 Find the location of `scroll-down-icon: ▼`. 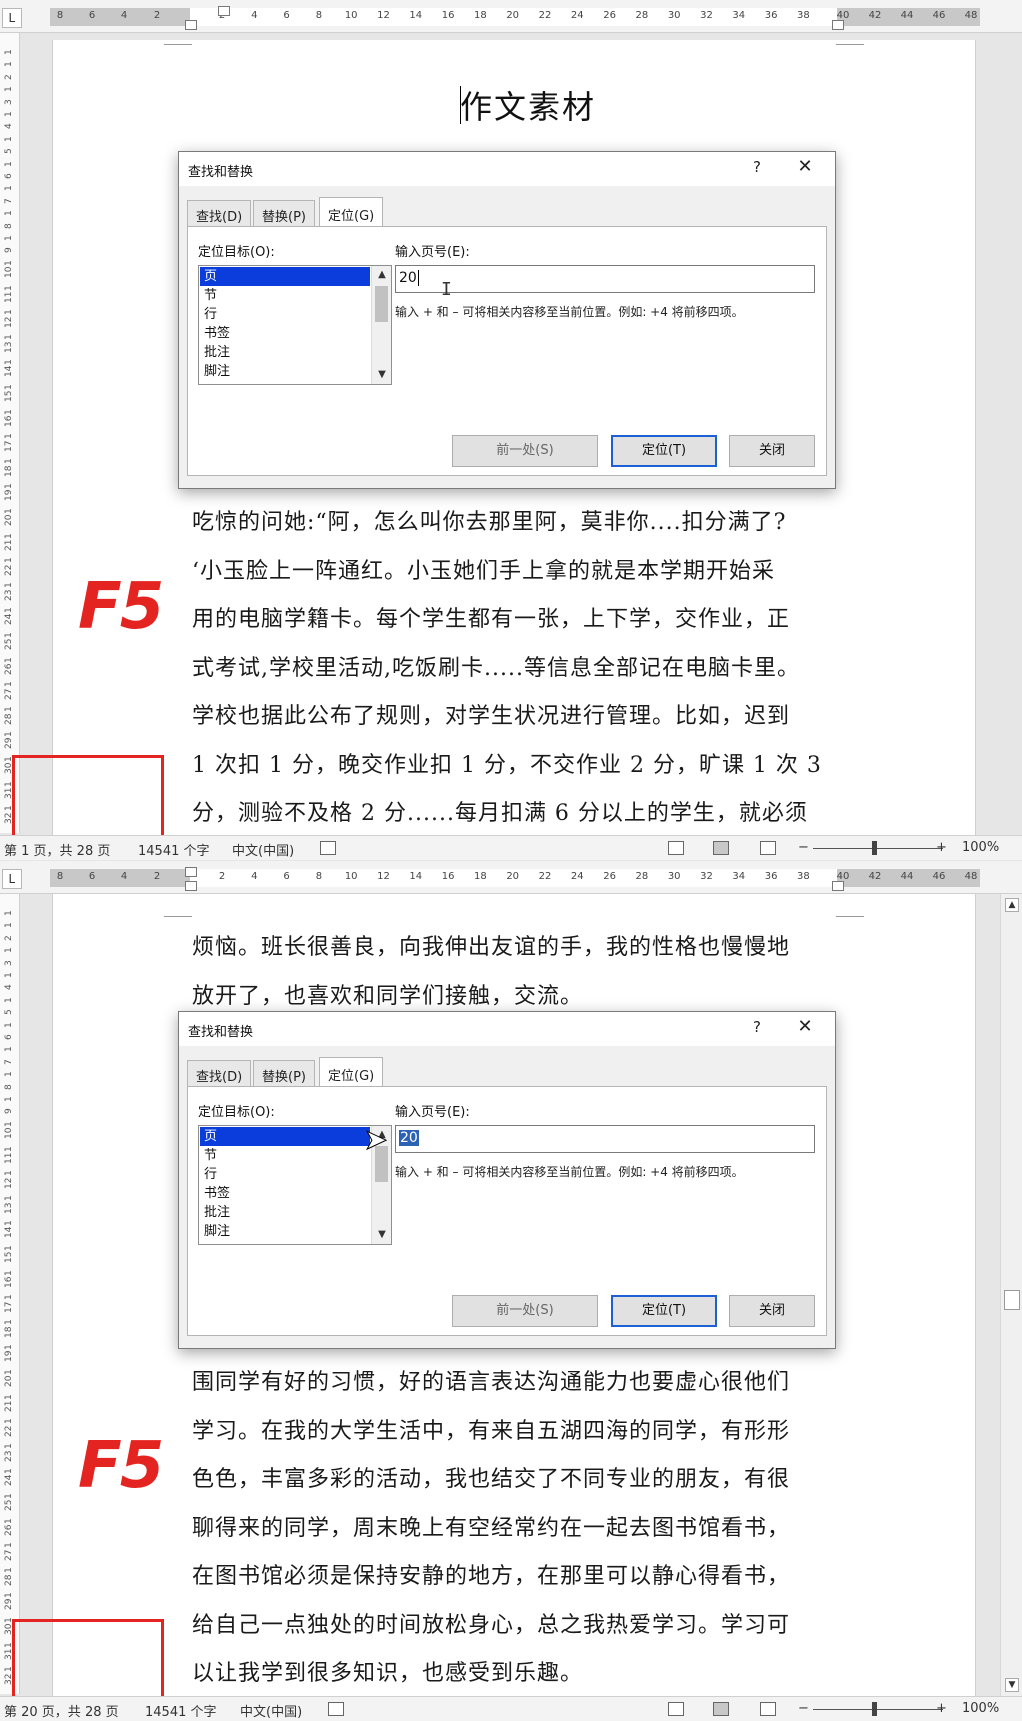

scroll-down-icon: ▼ is located at coordinates (1012, 1685).